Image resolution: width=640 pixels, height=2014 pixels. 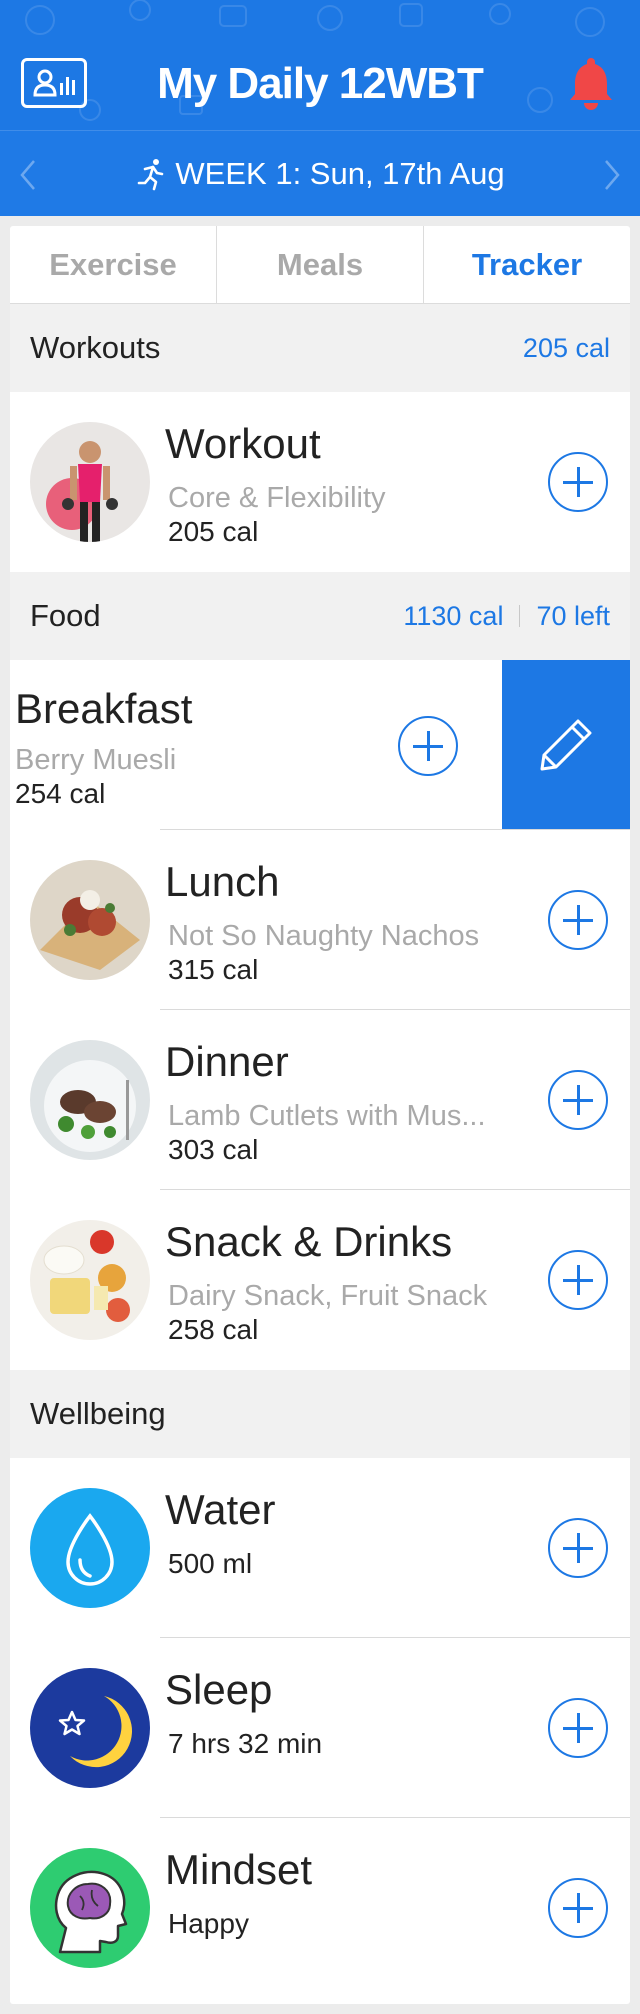 I want to click on water-row: Water 500 ml, so click(x=320, y=1548).